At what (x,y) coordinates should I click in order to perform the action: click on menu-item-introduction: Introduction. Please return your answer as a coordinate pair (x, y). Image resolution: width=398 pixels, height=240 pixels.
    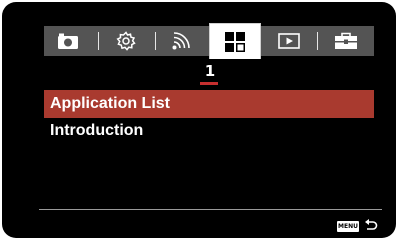
    Looking at the image, I should click on (209, 131).